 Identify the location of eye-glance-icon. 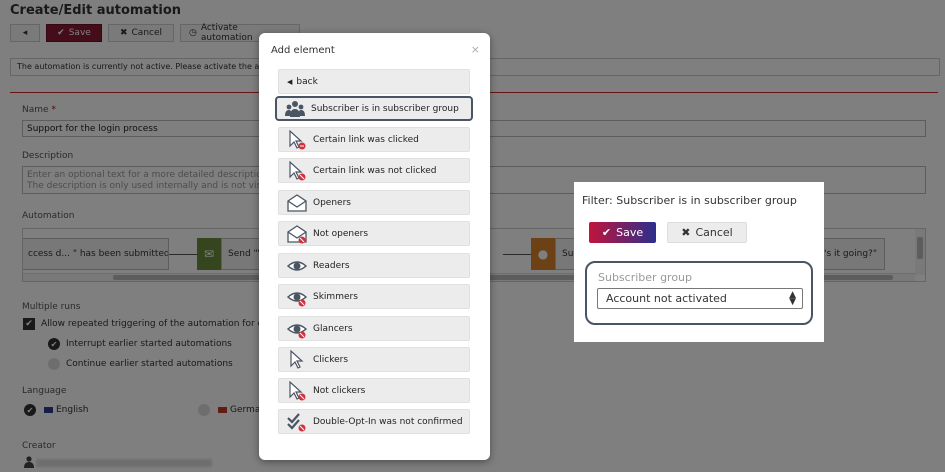
(297, 330).